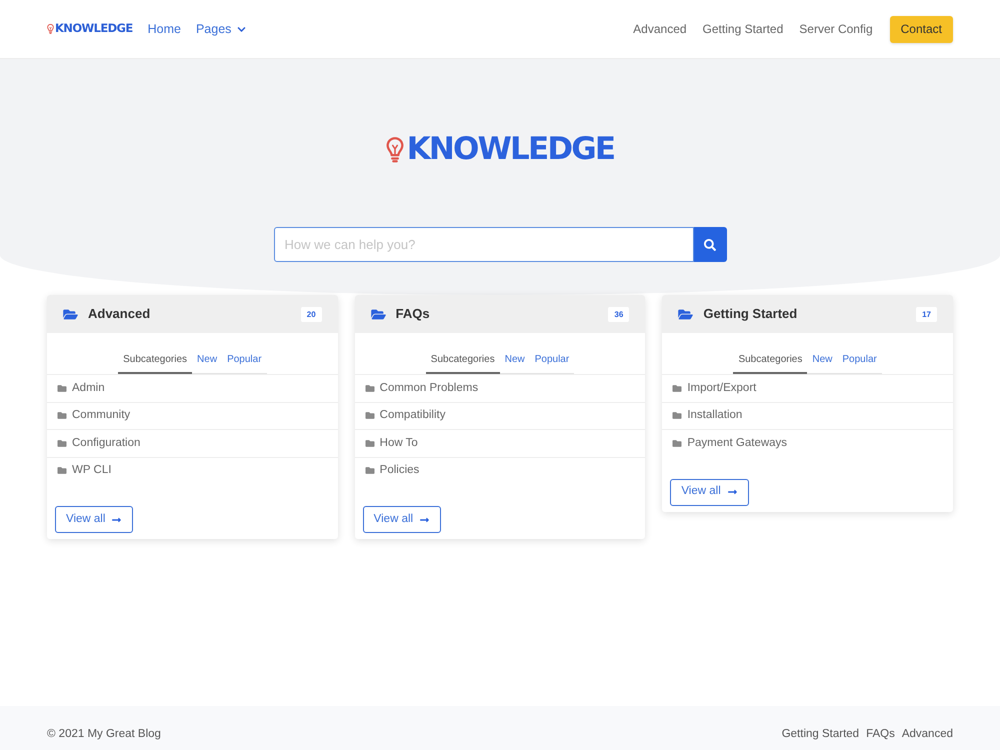 This screenshot has height=750, width=1000. What do you see at coordinates (391, 443) in the screenshot?
I see `subcategory-link: How To` at bounding box center [391, 443].